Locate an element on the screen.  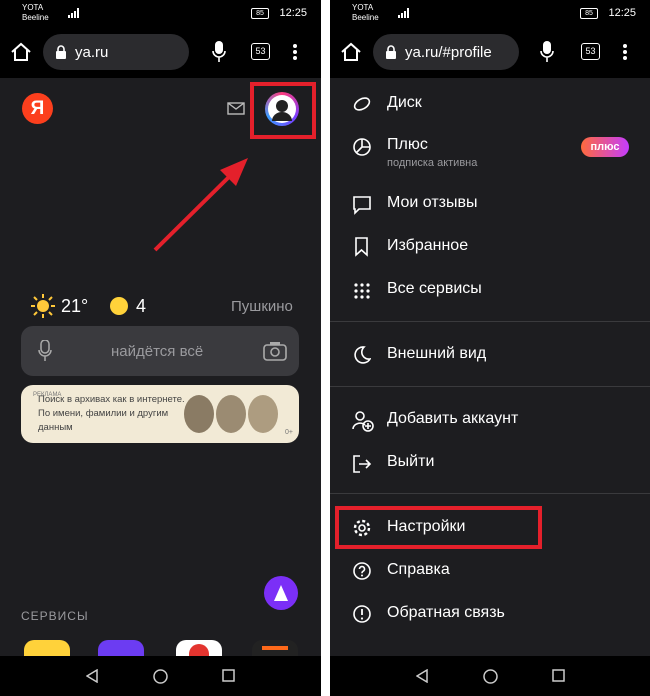
search-box: найдётся всё is located at coordinates (160, 351).